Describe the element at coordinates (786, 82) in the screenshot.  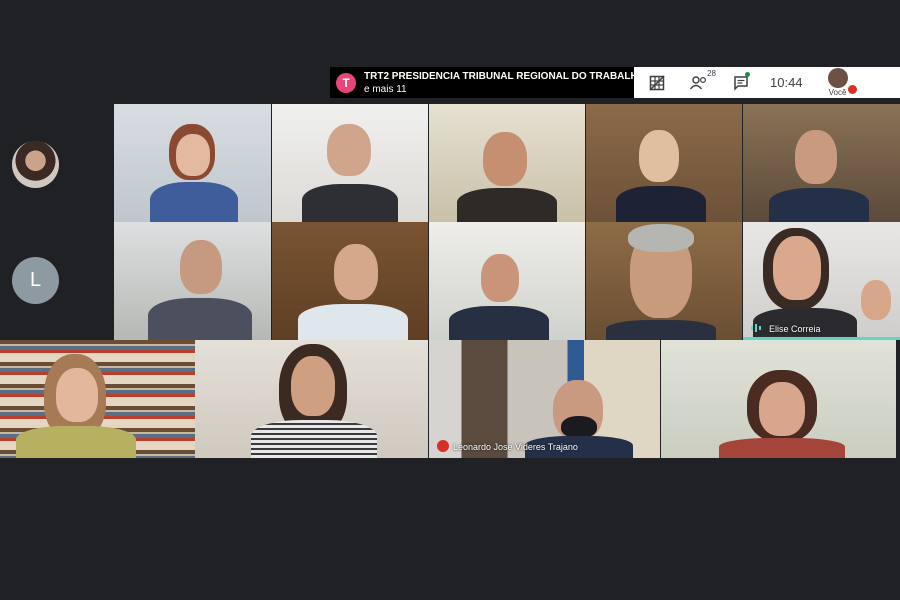
I see `clock: 10:44` at that location.